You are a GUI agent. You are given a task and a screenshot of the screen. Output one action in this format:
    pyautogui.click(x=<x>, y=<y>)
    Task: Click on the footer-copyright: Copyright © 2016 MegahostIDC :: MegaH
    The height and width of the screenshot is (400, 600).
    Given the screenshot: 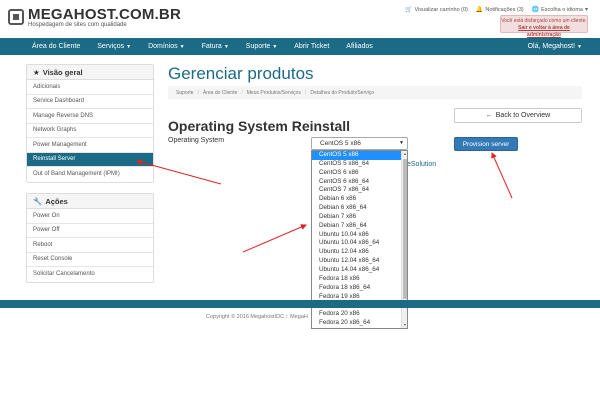 What is the action you would take?
    pyautogui.click(x=257, y=317)
    